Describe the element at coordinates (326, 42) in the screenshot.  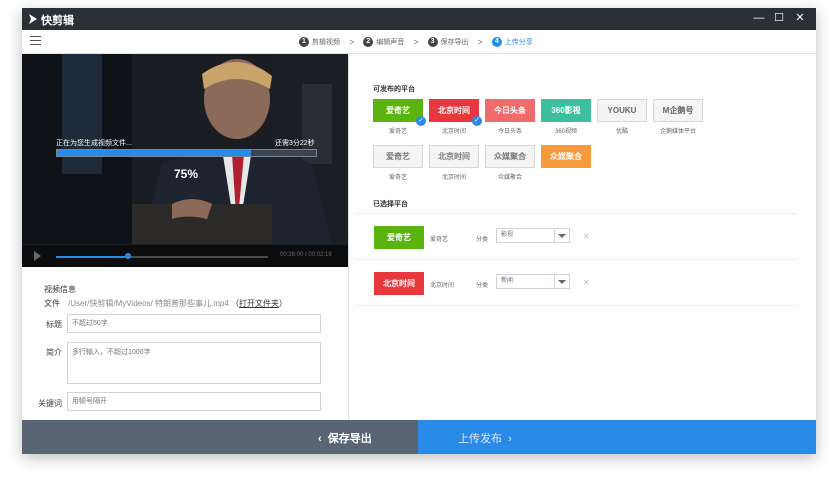
I see `step-label: 剪辑视频` at that location.